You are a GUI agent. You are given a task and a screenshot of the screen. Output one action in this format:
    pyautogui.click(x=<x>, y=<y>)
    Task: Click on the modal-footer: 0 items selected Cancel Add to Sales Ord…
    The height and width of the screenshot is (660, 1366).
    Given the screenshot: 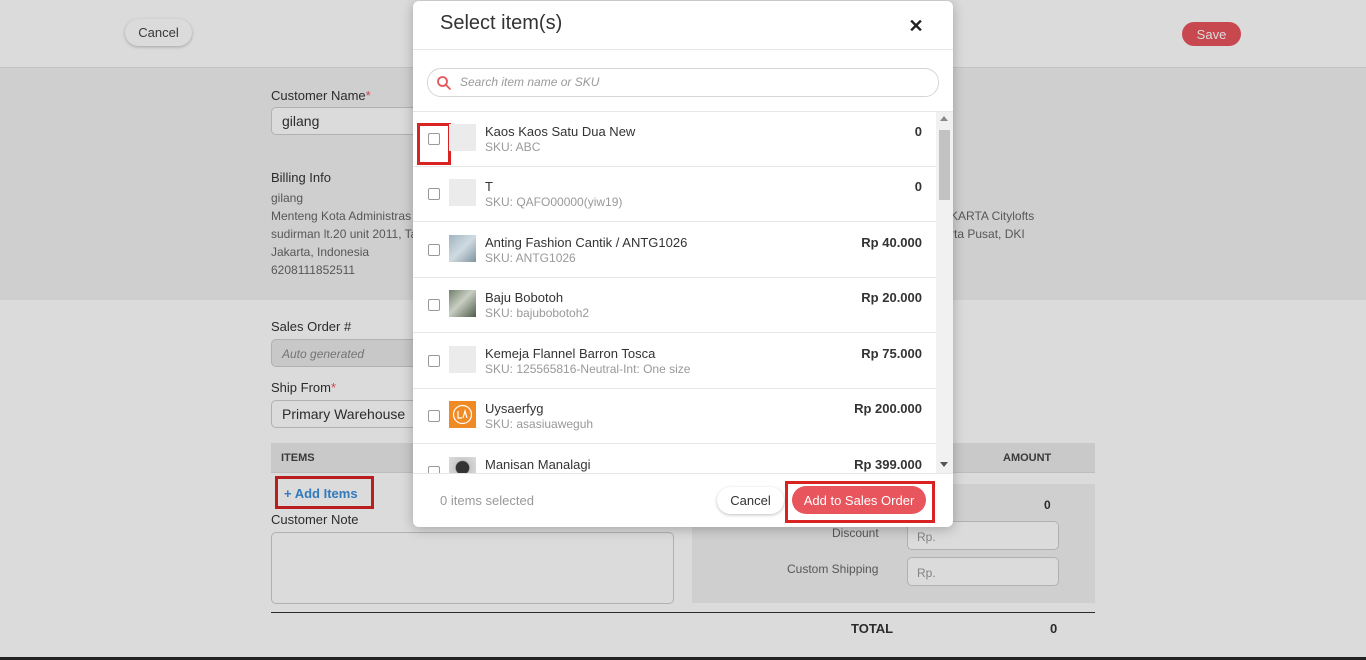 What is the action you would take?
    pyautogui.click(x=683, y=500)
    